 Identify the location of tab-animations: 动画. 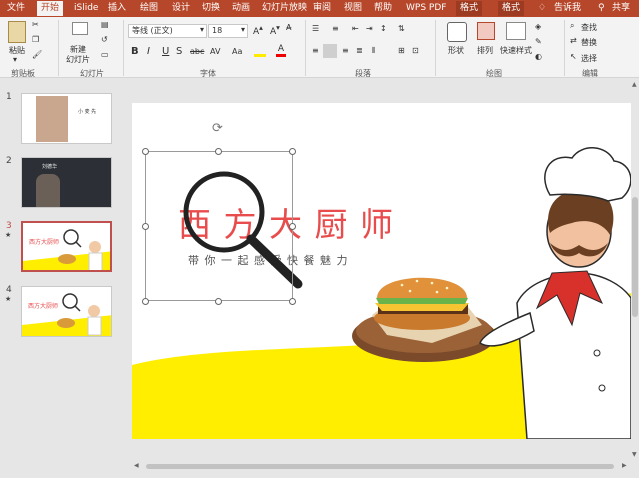
(241, 8).